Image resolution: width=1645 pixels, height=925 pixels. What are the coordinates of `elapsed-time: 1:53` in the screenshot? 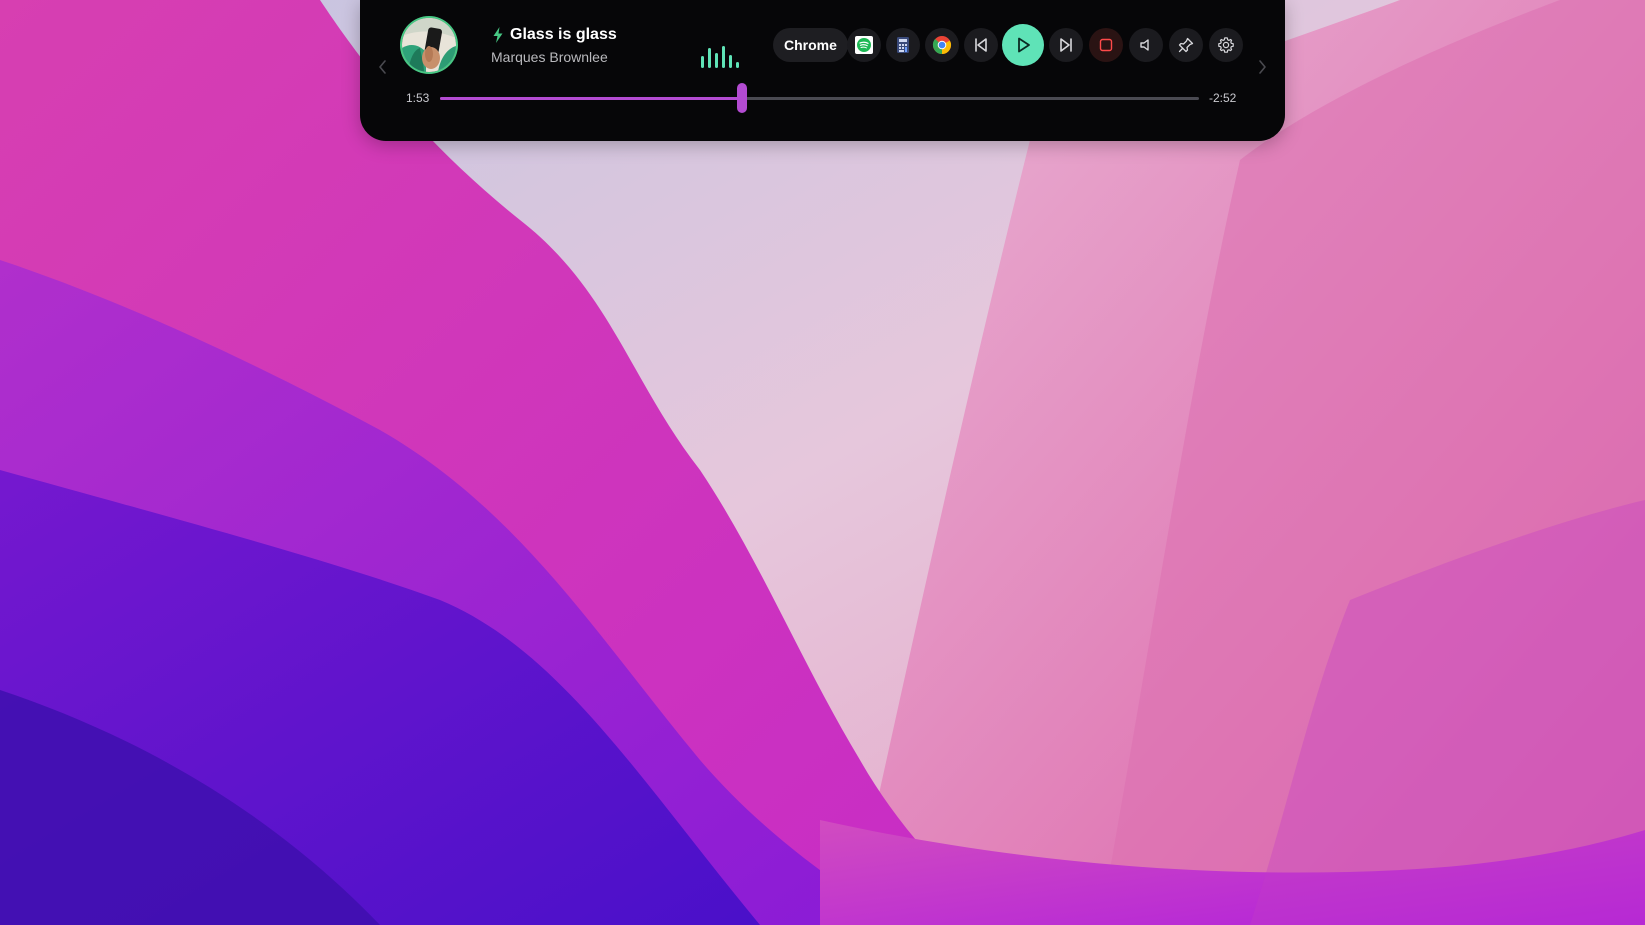 It's located at (418, 98).